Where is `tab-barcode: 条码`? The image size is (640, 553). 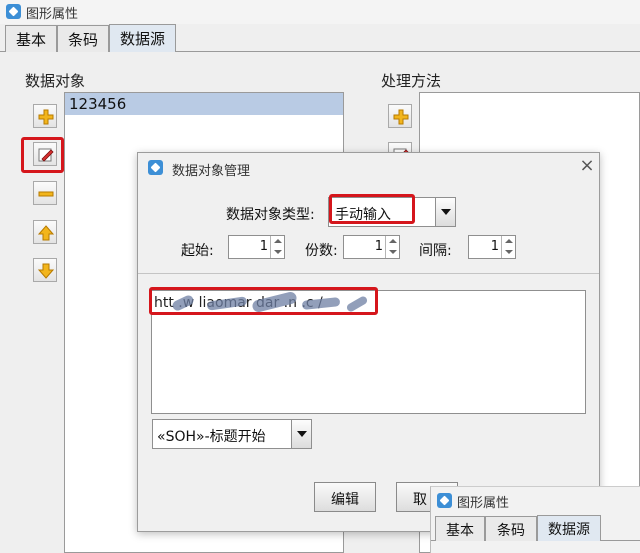 tab-barcode: 条码 is located at coordinates (83, 38).